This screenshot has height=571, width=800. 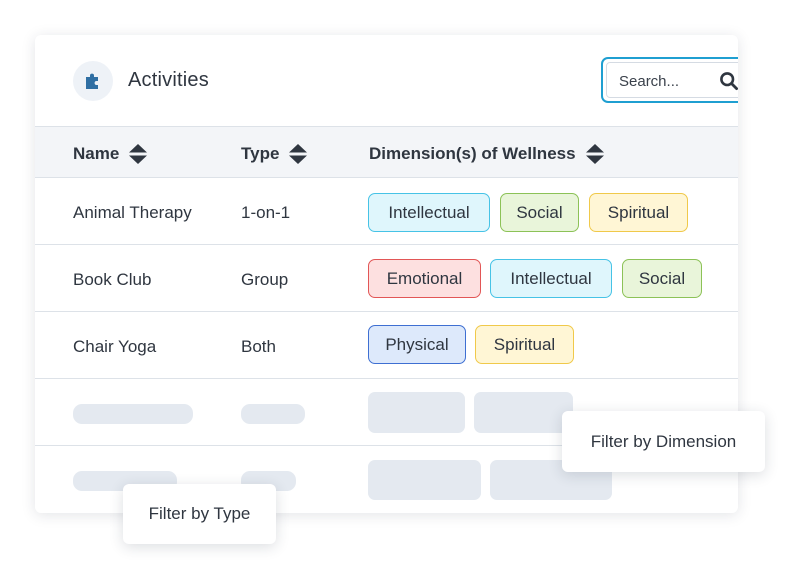 I want to click on header-icon-badge, so click(x=93, y=81).